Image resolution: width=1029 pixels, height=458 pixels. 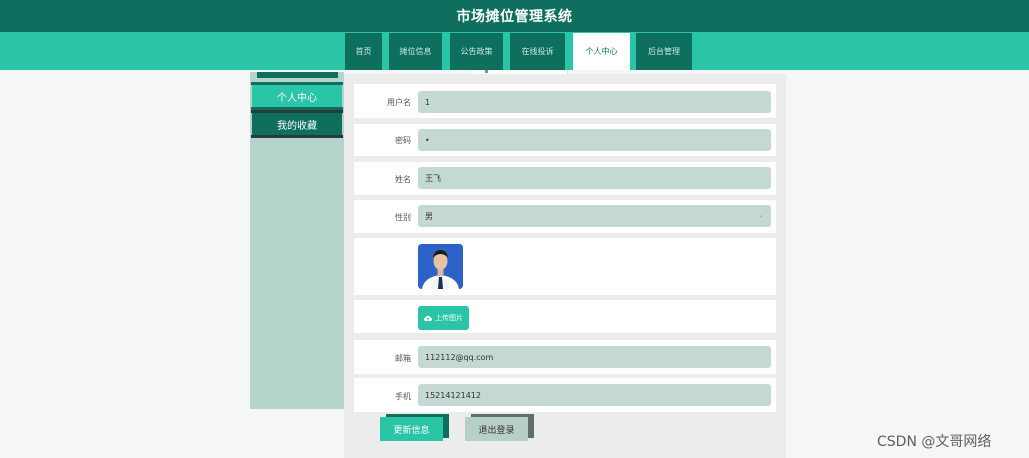 I want to click on username-label: 用户名, so click(x=399, y=102).